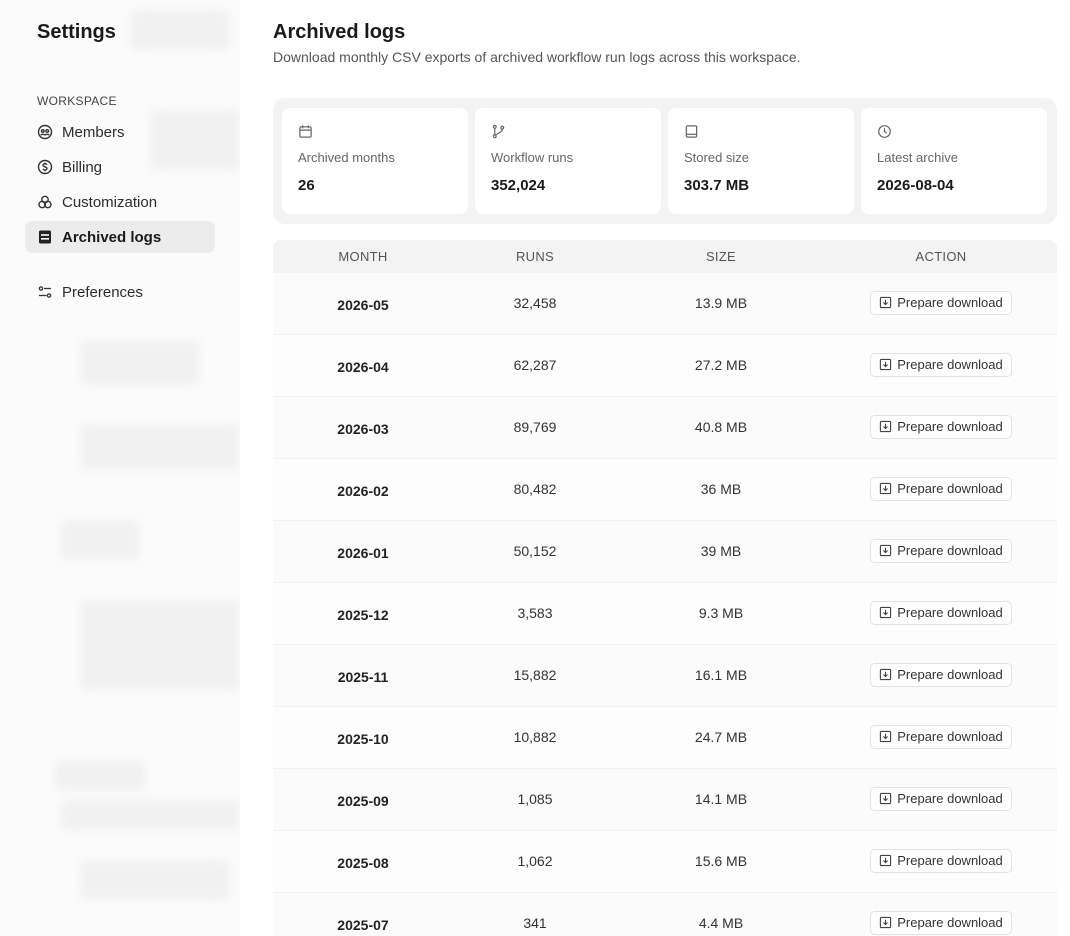  What do you see at coordinates (665, 366) in the screenshot?
I see `table-row: 2026-04 62,287 27.2 MB Prepare download` at bounding box center [665, 366].